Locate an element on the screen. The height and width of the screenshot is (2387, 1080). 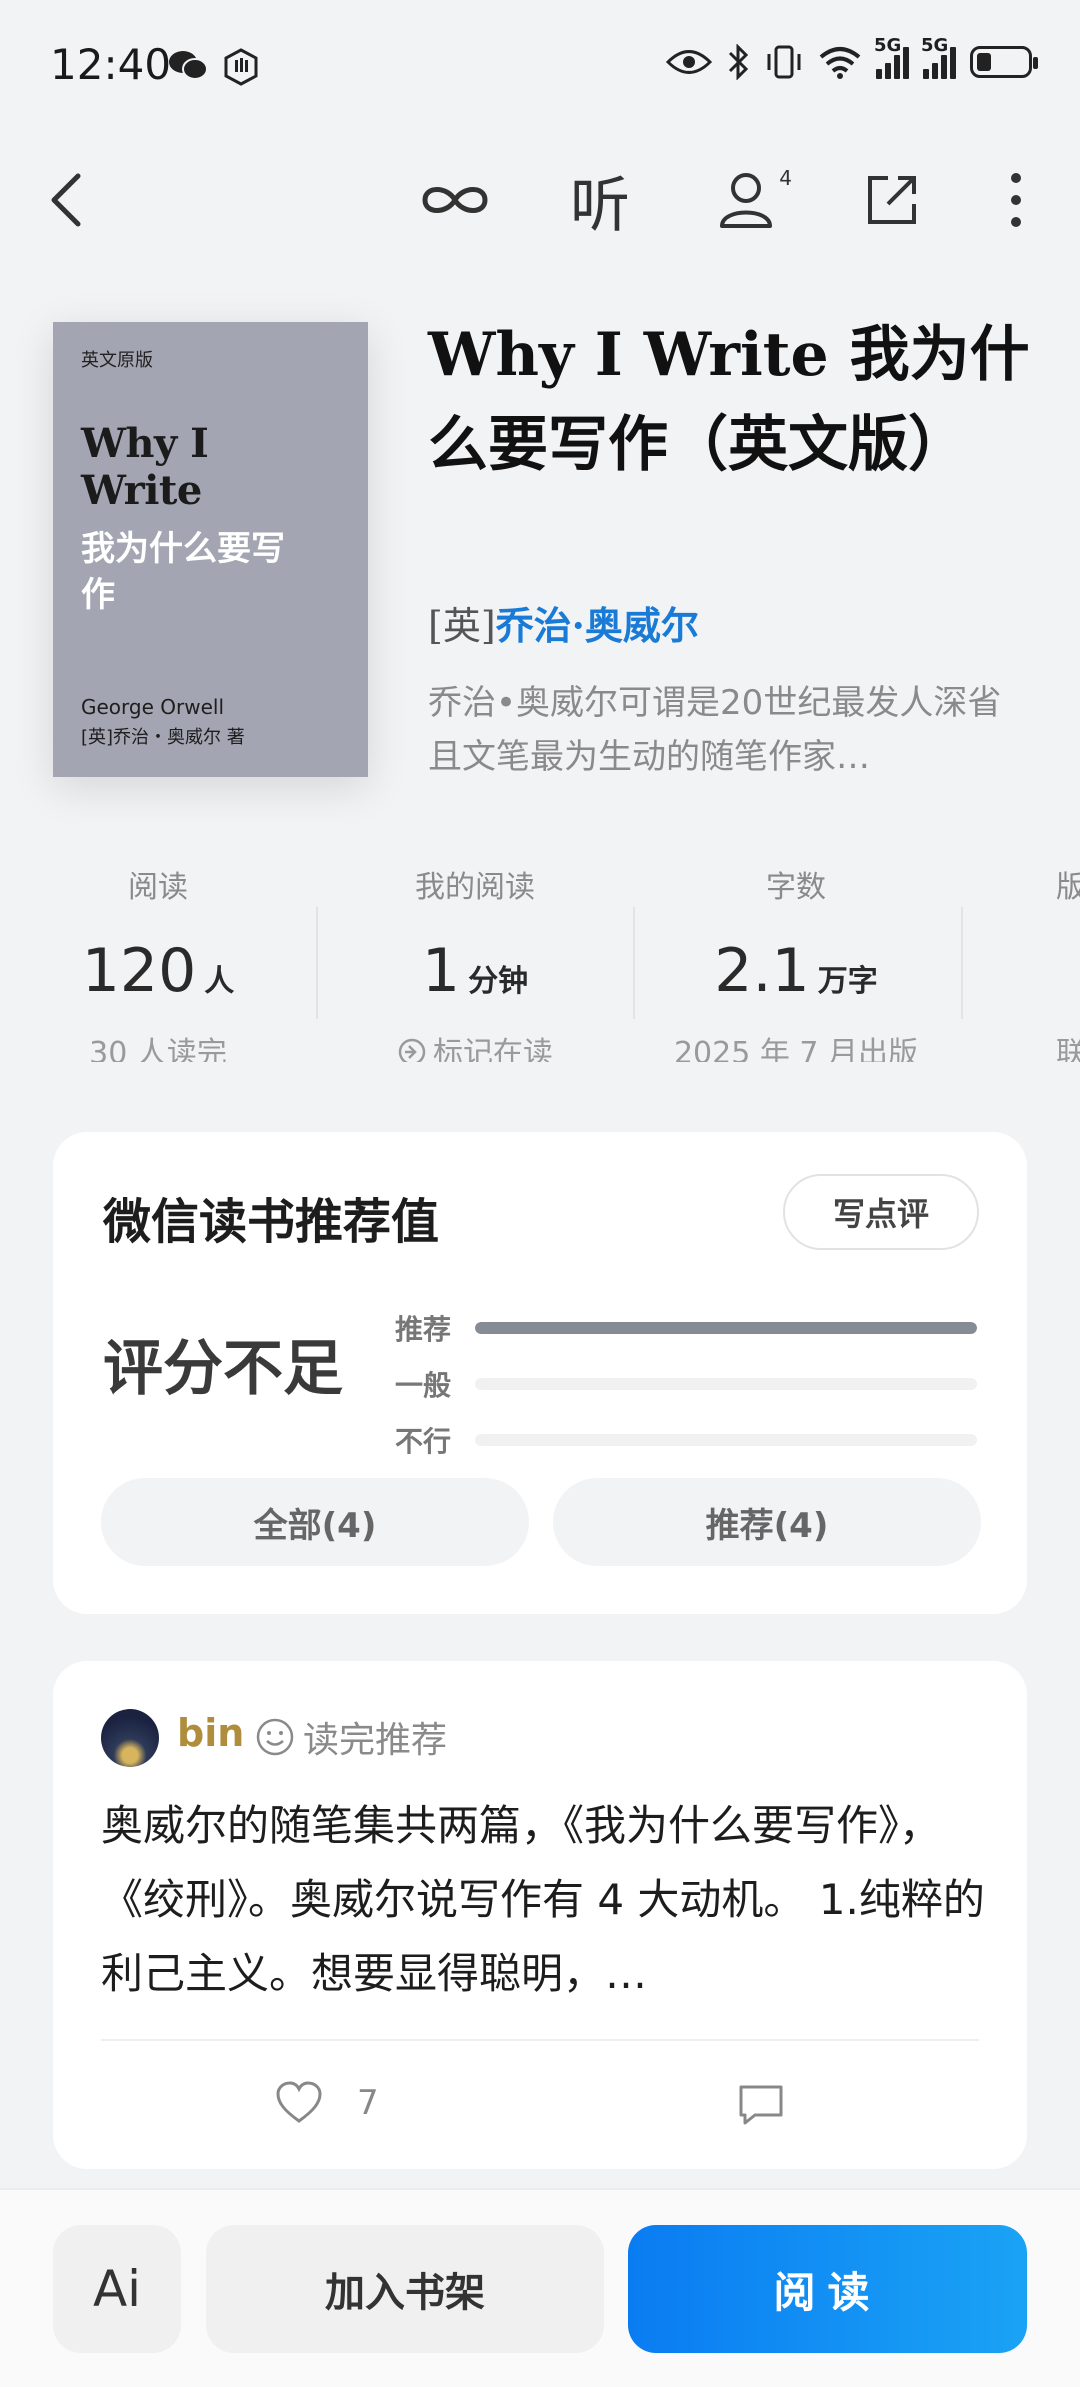
rating-bar-recommend: 推荐 is located at coordinates (686, 1328).